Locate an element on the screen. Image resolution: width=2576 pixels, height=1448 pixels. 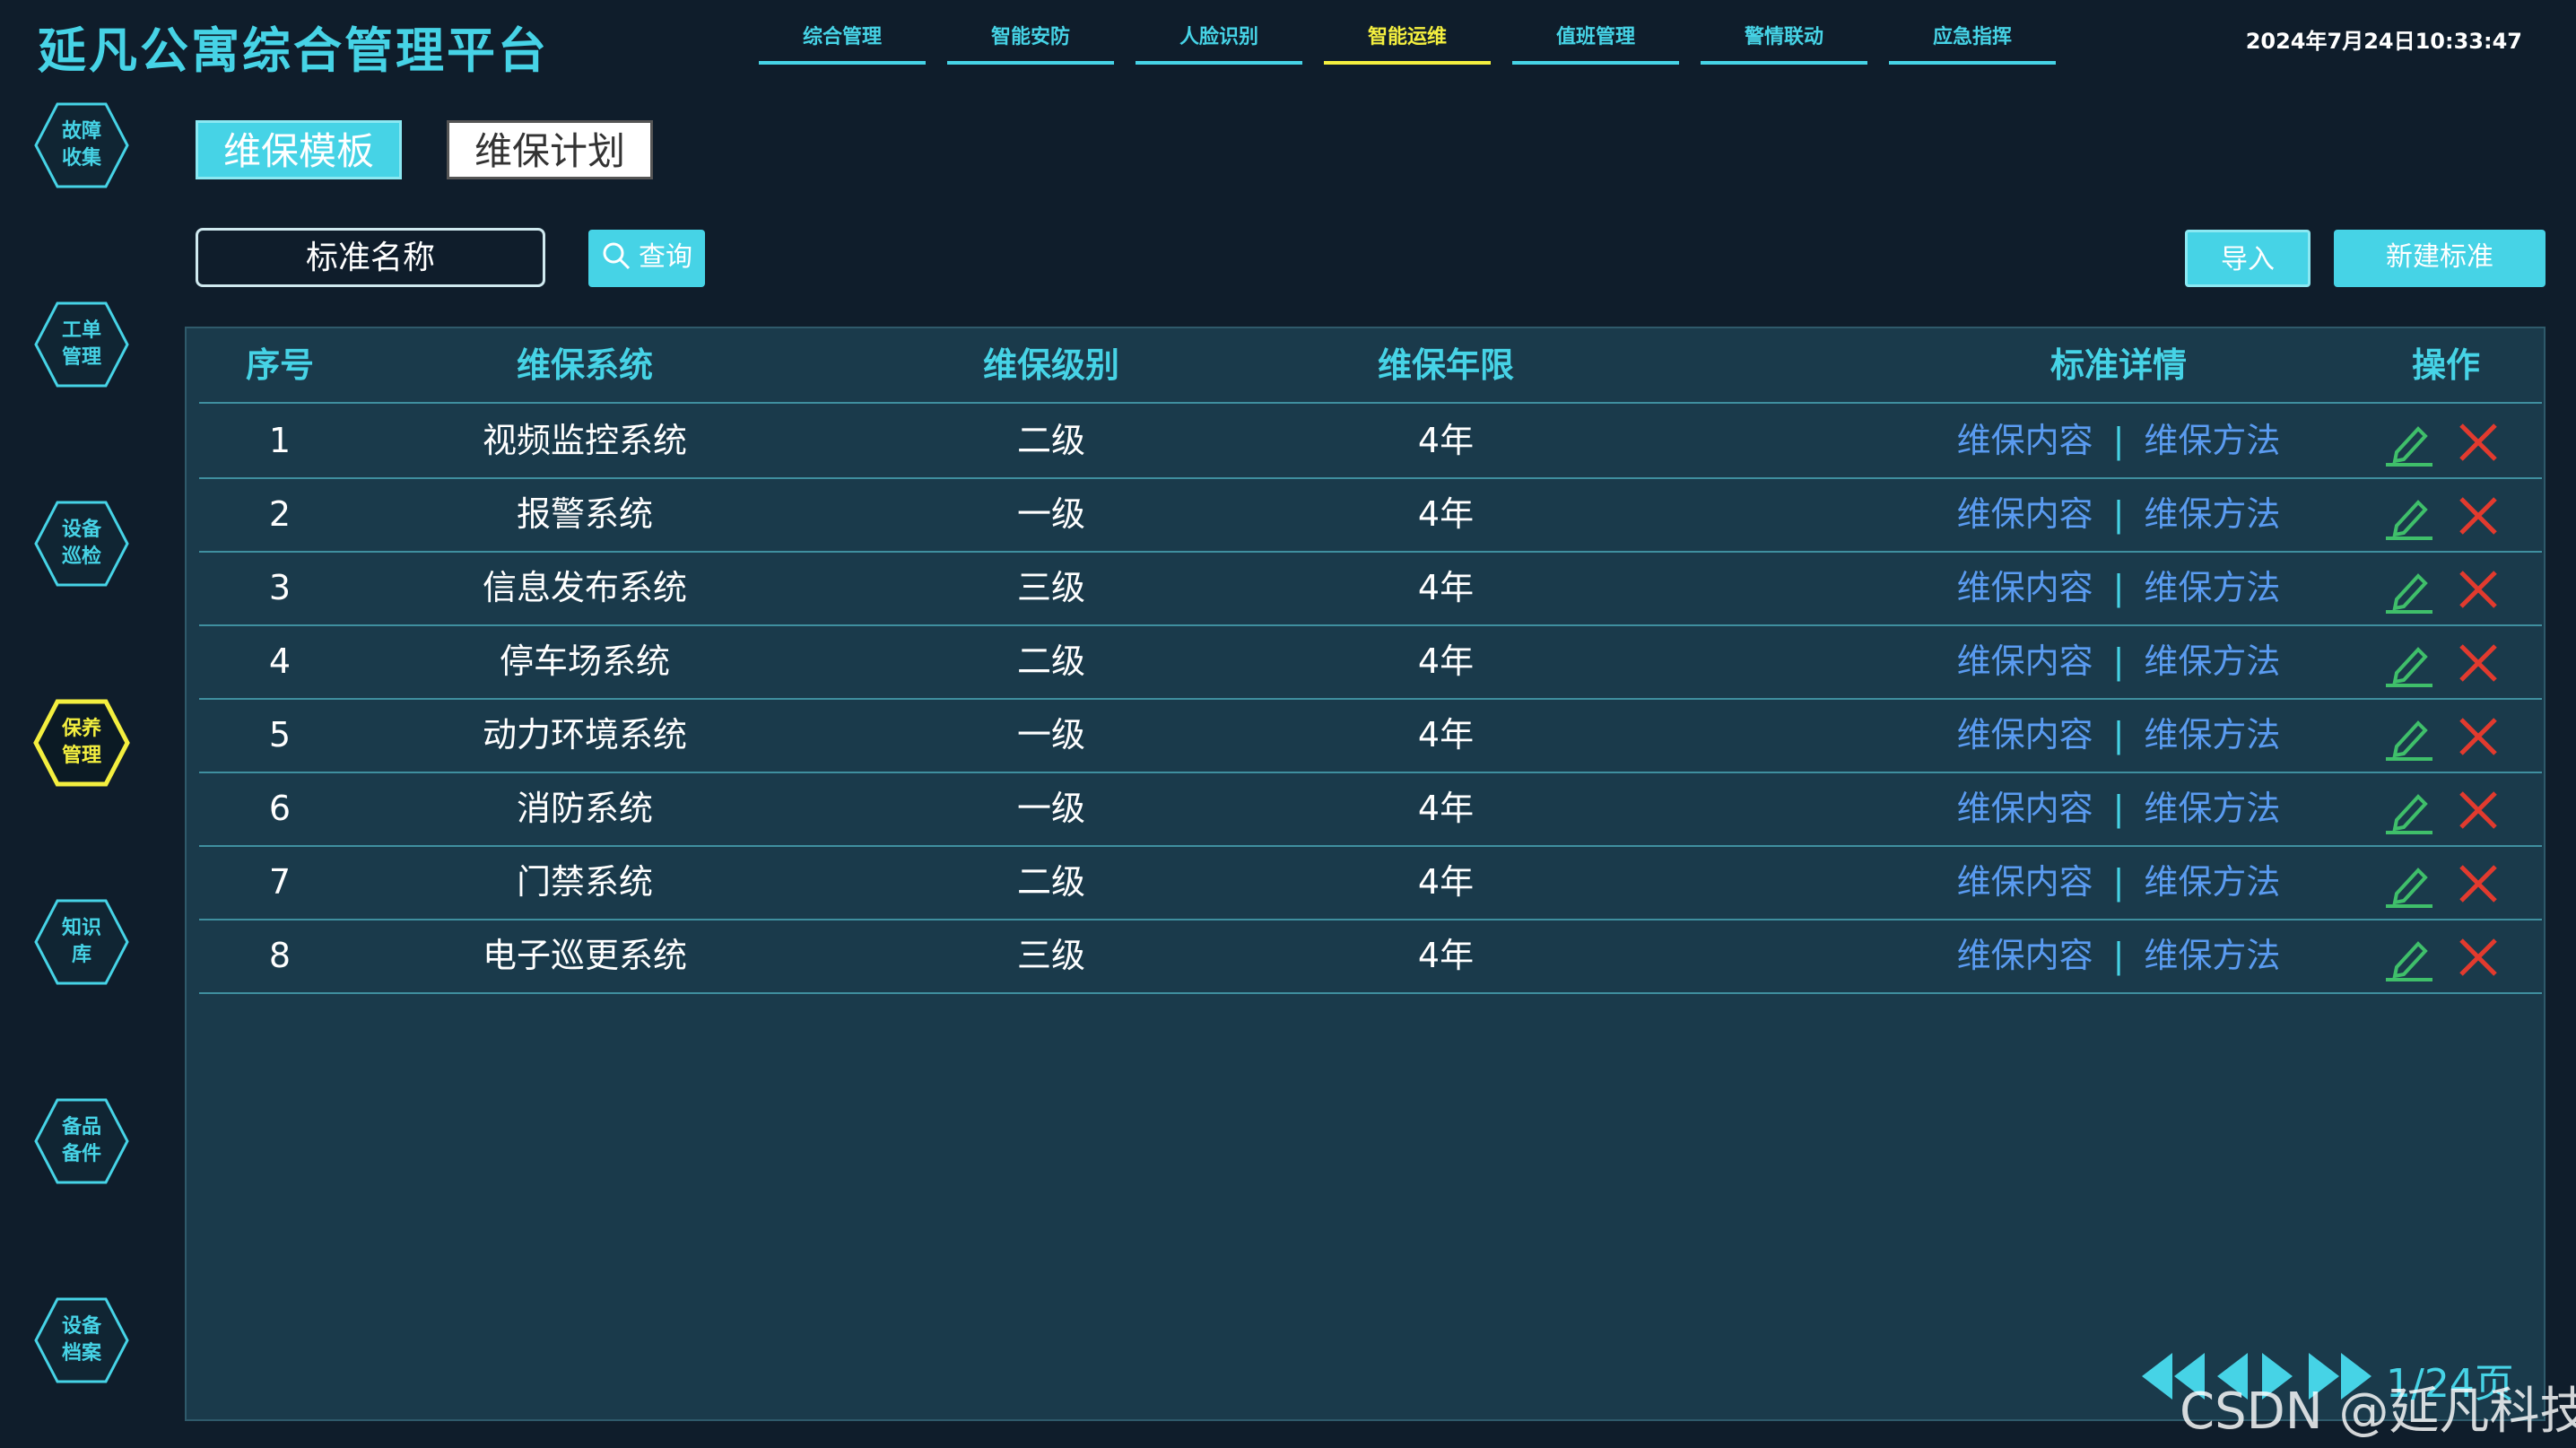
sidebar-label: 工单 is located at coordinates (81, 330).